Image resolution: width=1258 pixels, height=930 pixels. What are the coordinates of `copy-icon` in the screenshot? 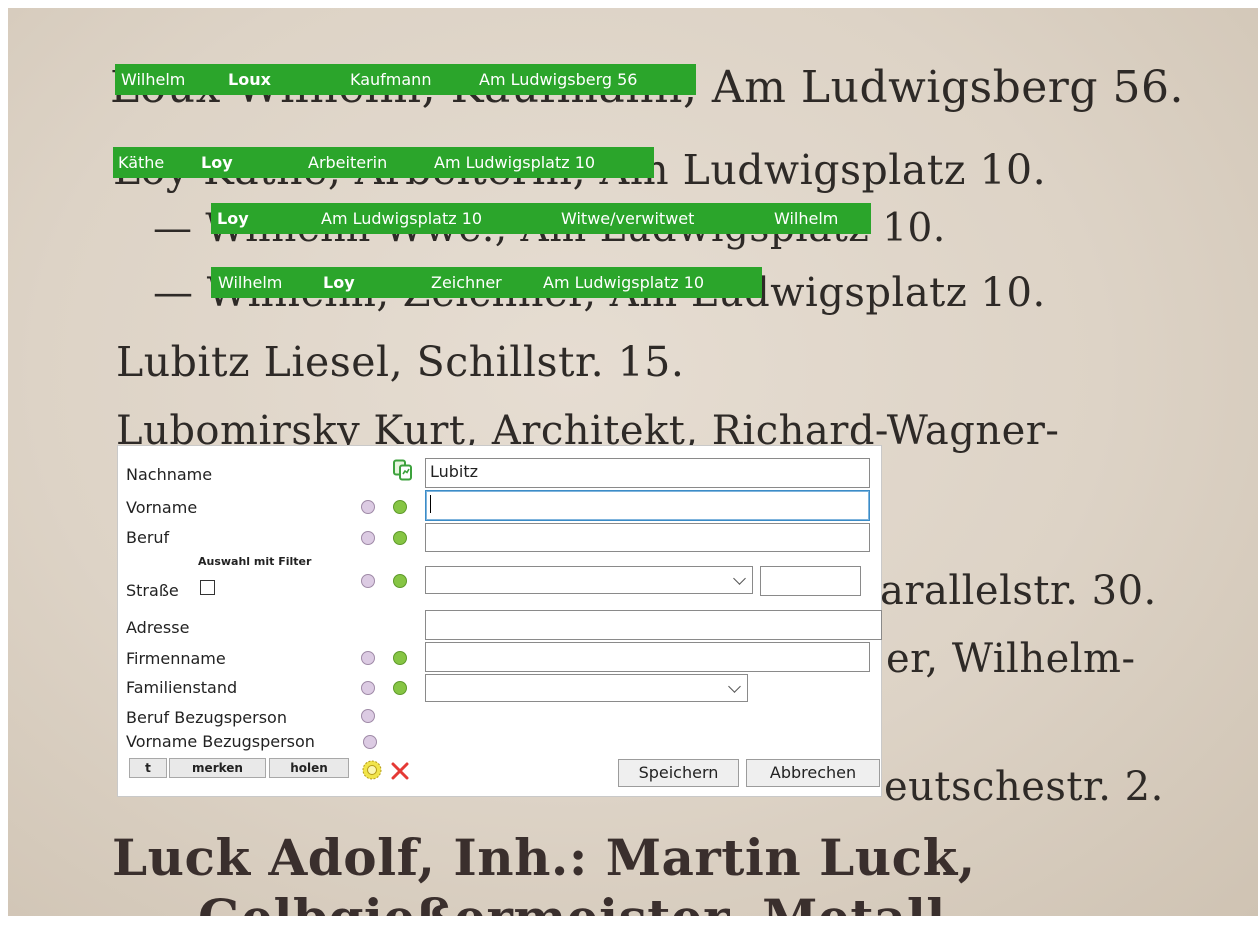 It's located at (403, 470).